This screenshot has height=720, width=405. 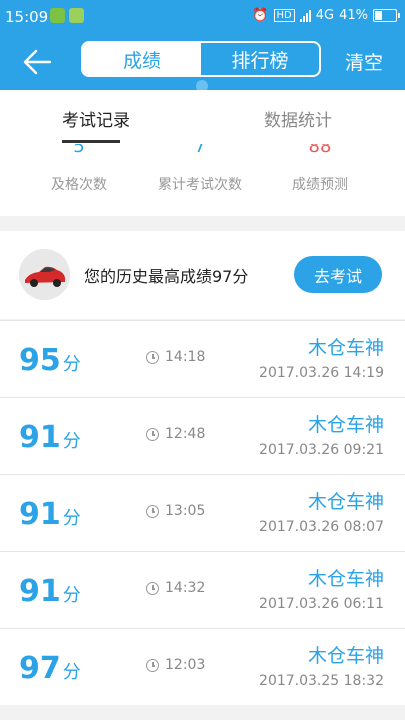 What do you see at coordinates (320, 169) in the screenshot?
I see `stat-score-prediction: 88 成绩预测` at bounding box center [320, 169].